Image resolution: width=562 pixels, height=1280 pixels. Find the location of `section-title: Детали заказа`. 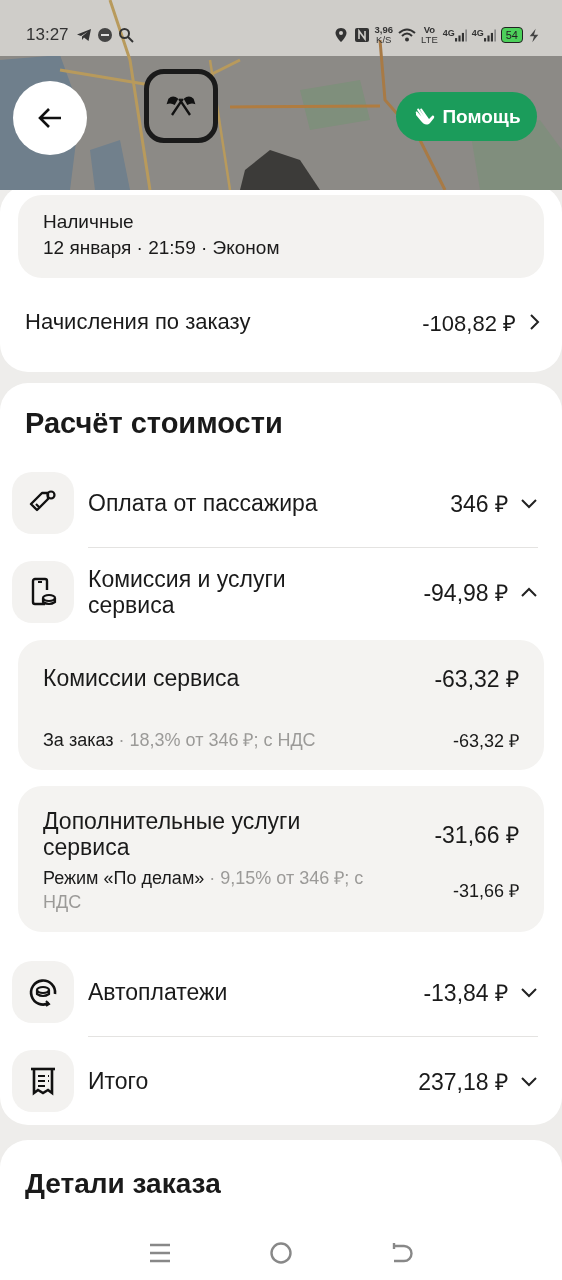

section-title: Детали заказа is located at coordinates (123, 1184).